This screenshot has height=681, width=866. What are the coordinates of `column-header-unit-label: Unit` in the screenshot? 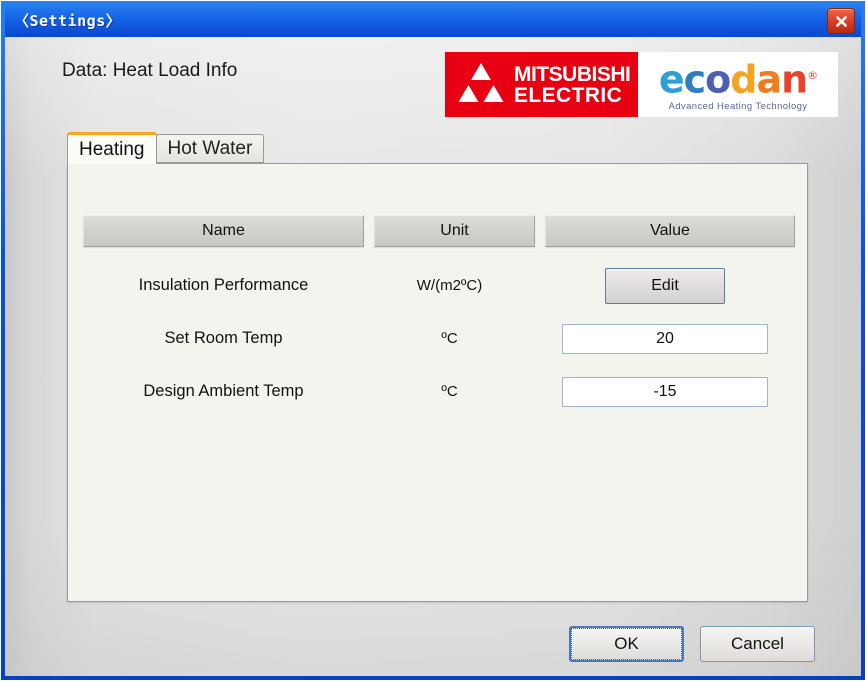 It's located at (454, 230).